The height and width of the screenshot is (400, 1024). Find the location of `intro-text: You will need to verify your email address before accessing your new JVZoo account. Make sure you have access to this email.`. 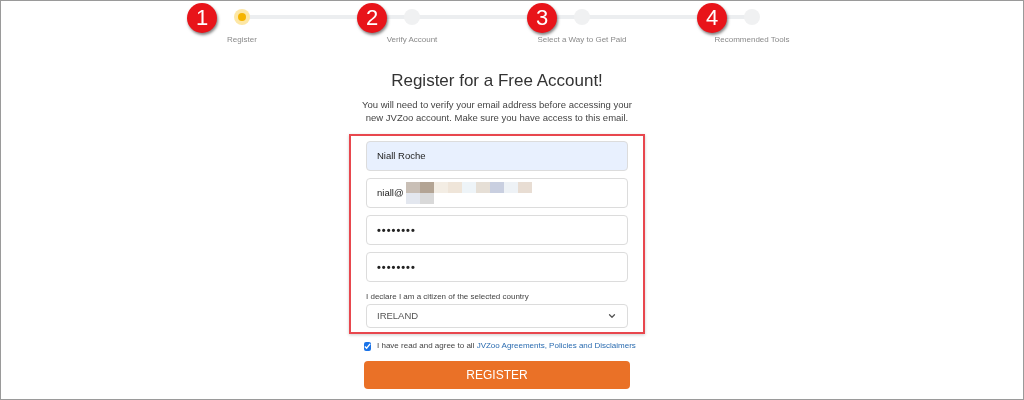

intro-text: You will need to verify your email address before accessing your new JVZoo account. Make sure you have access to this email. is located at coordinates (497, 111).